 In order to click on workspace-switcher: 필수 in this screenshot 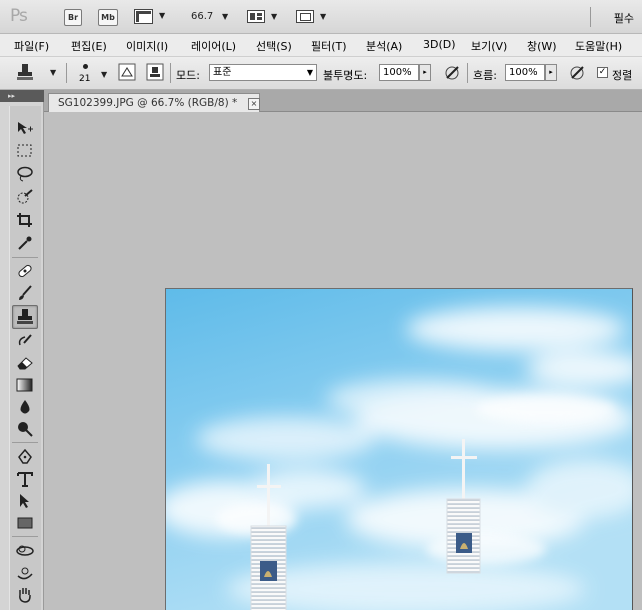, I will do `click(624, 18)`.